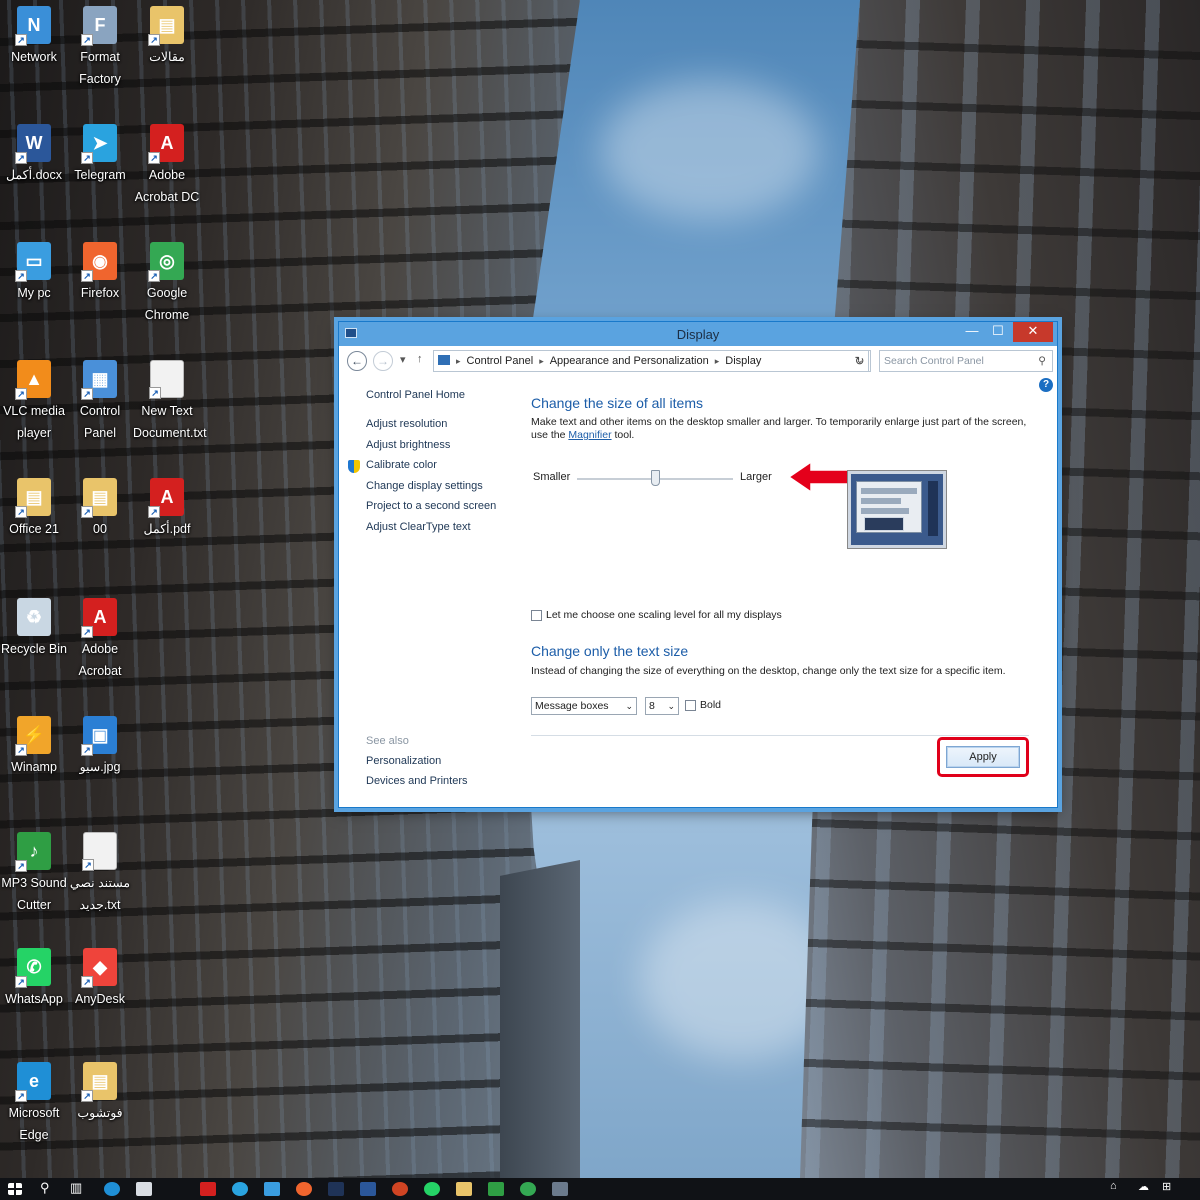 This screenshot has width=1200, height=1200. What do you see at coordinates (34, 747) in the screenshot?
I see `desktop-icon: ⚡ ↗ Winamp` at bounding box center [34, 747].